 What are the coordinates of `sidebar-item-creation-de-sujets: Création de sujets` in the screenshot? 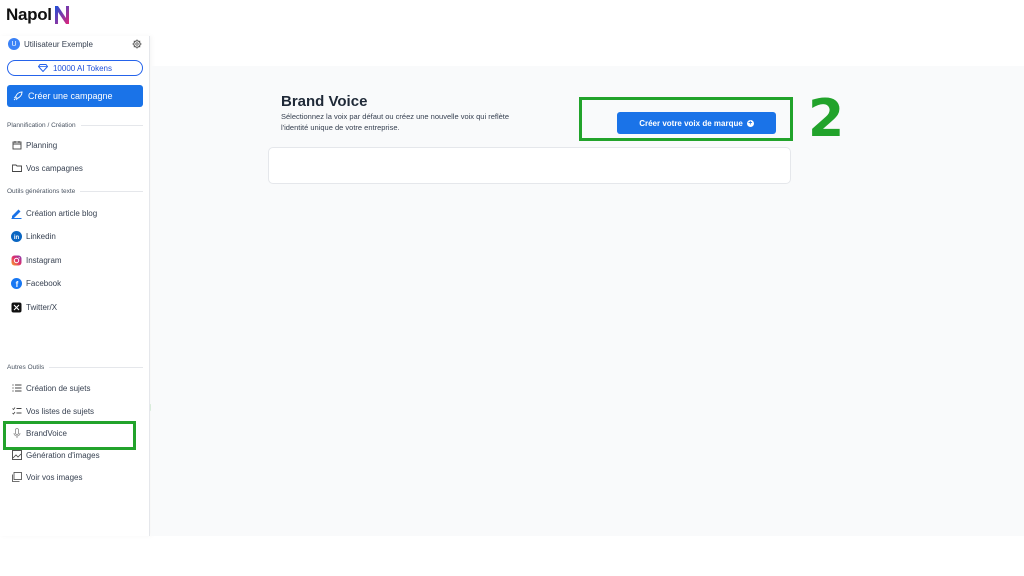 It's located at (77, 388).